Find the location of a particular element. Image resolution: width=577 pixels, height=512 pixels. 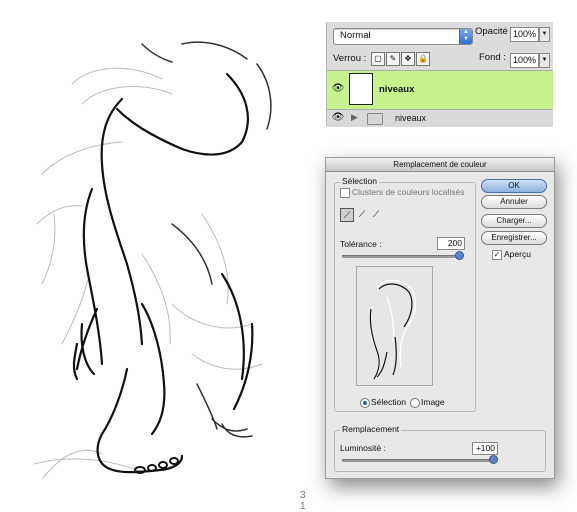

selection-group-title: Sélection is located at coordinates (359, 181).